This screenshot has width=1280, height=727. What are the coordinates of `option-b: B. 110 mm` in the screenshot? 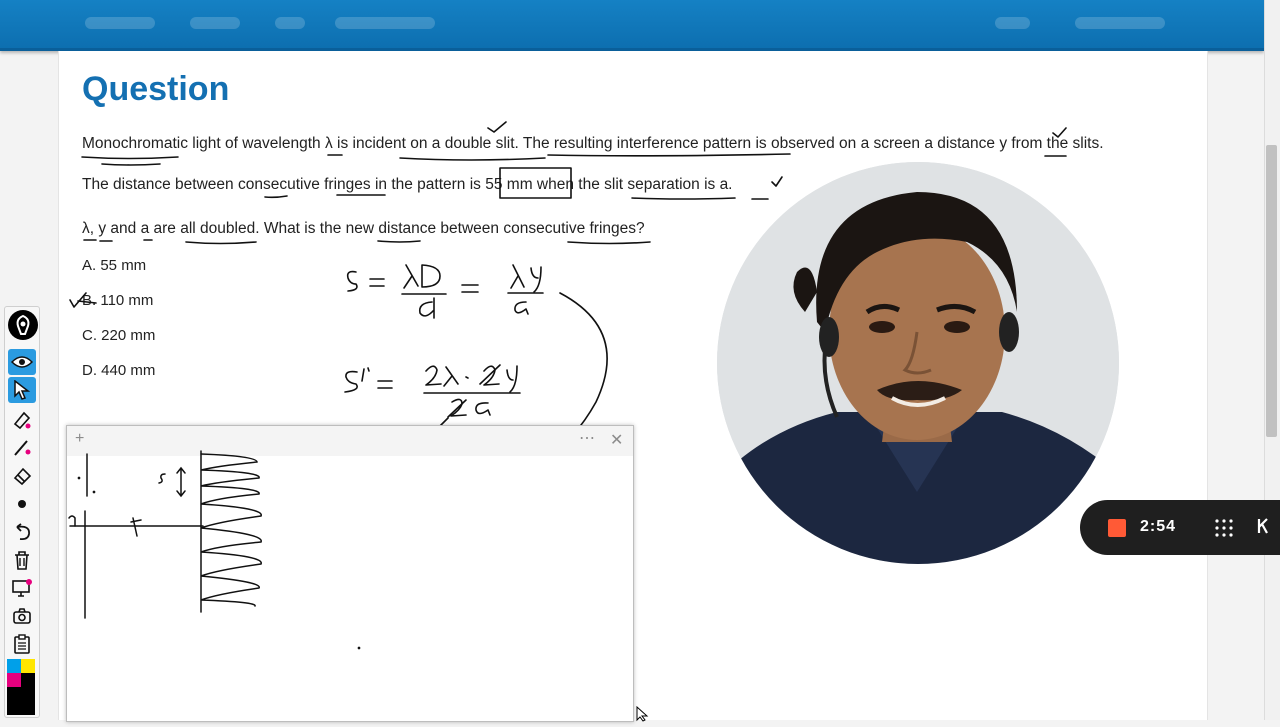 It's located at (117, 300).